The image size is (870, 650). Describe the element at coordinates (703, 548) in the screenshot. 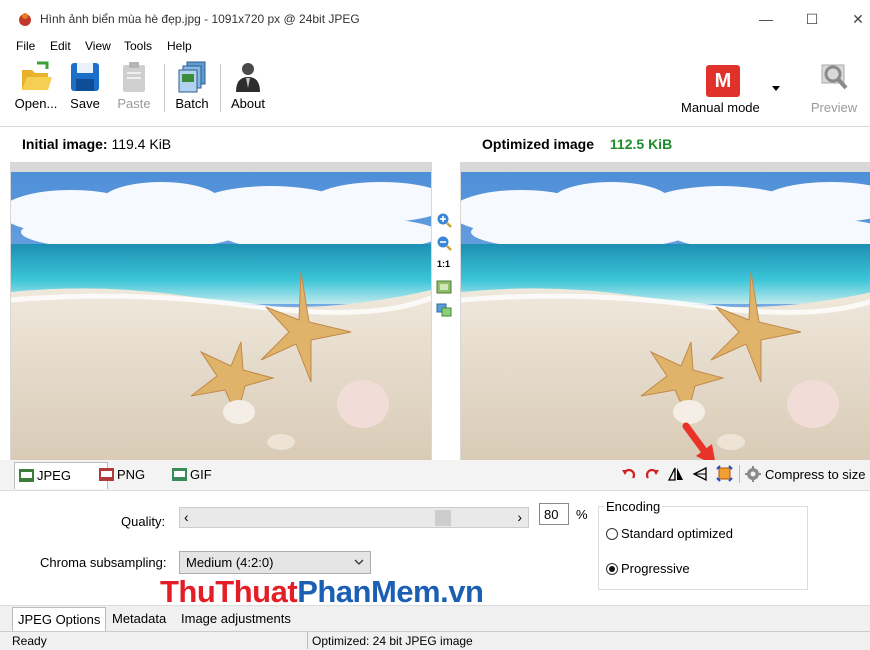

I see `encoding-group` at that location.